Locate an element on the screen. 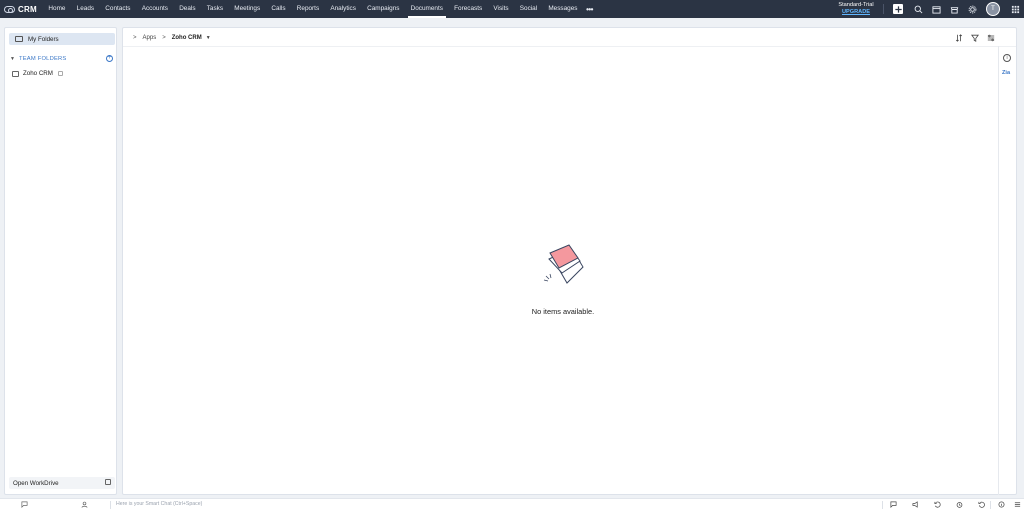  header-divider is located at coordinates (569, 46).